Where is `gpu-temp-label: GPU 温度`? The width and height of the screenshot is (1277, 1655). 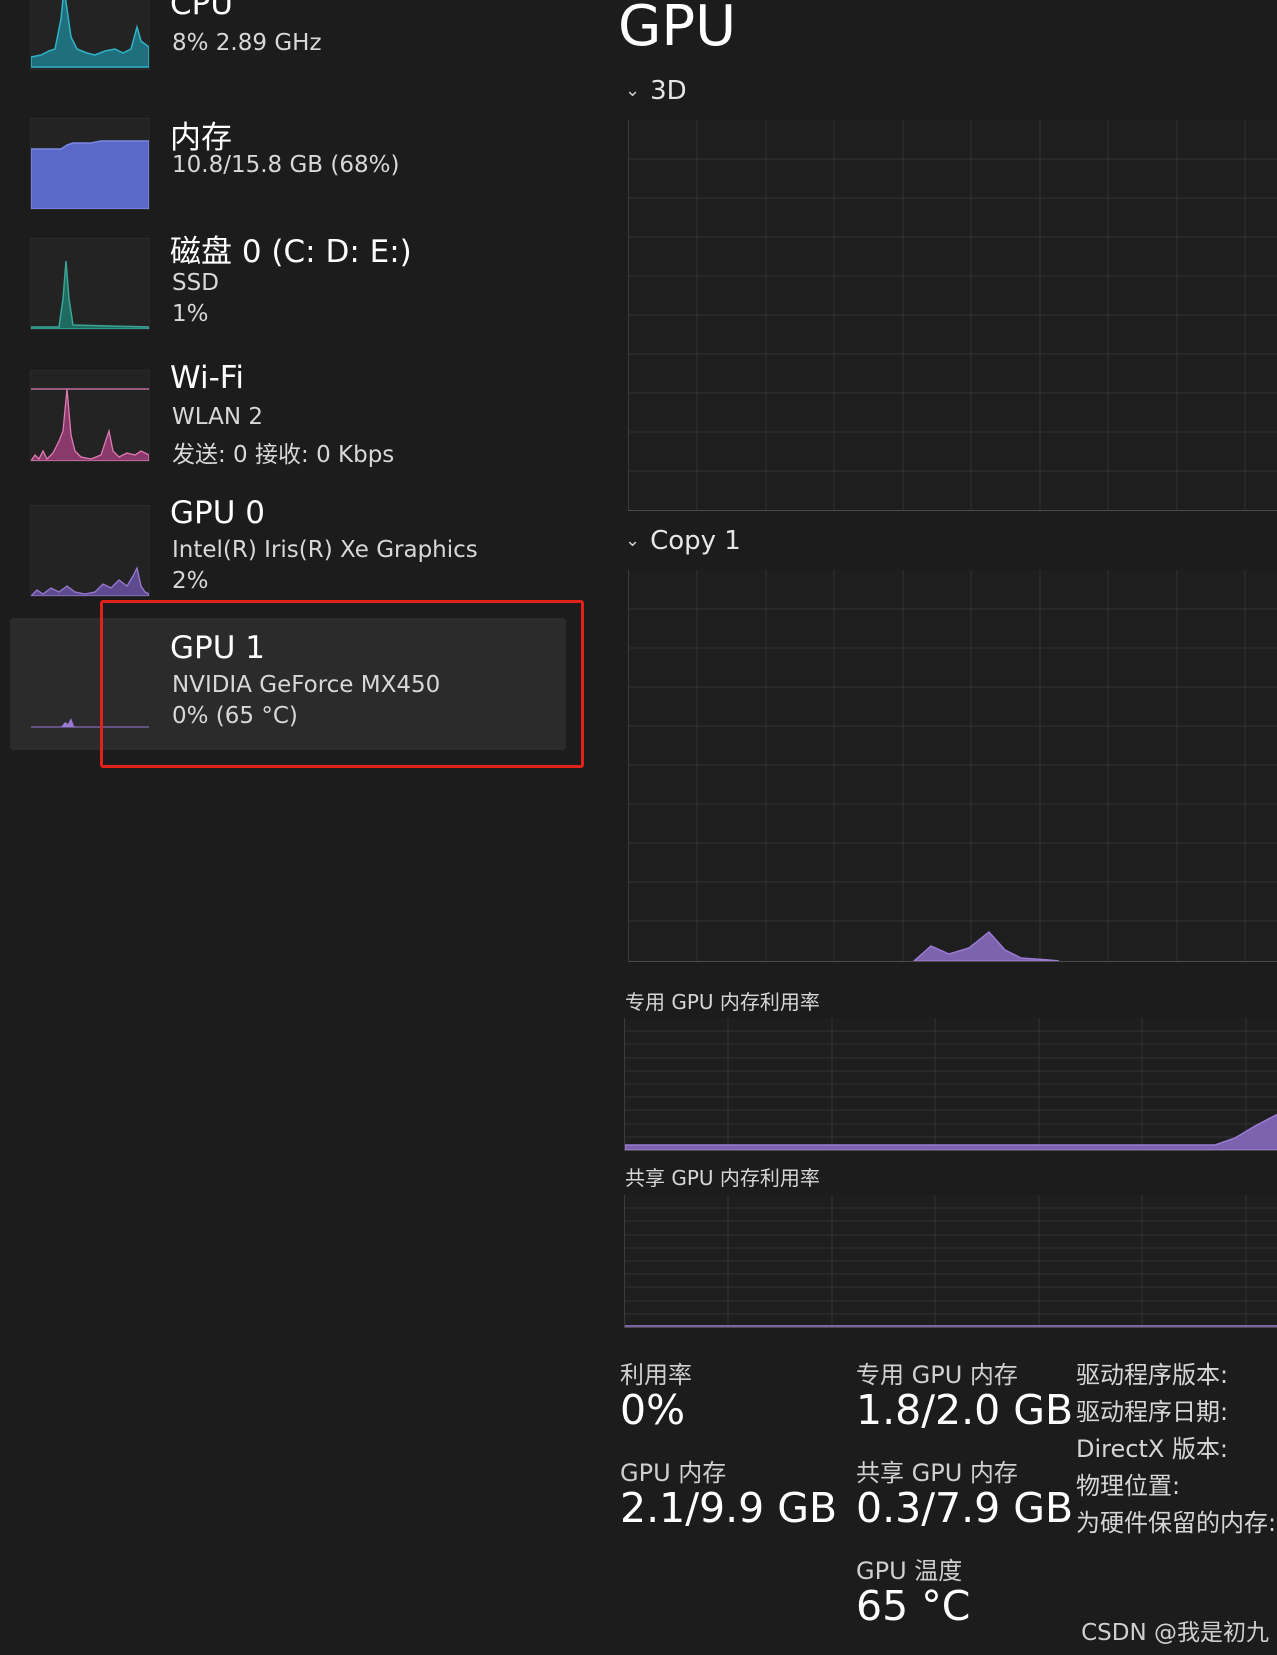
gpu-temp-label: GPU 温度 is located at coordinates (909, 1571).